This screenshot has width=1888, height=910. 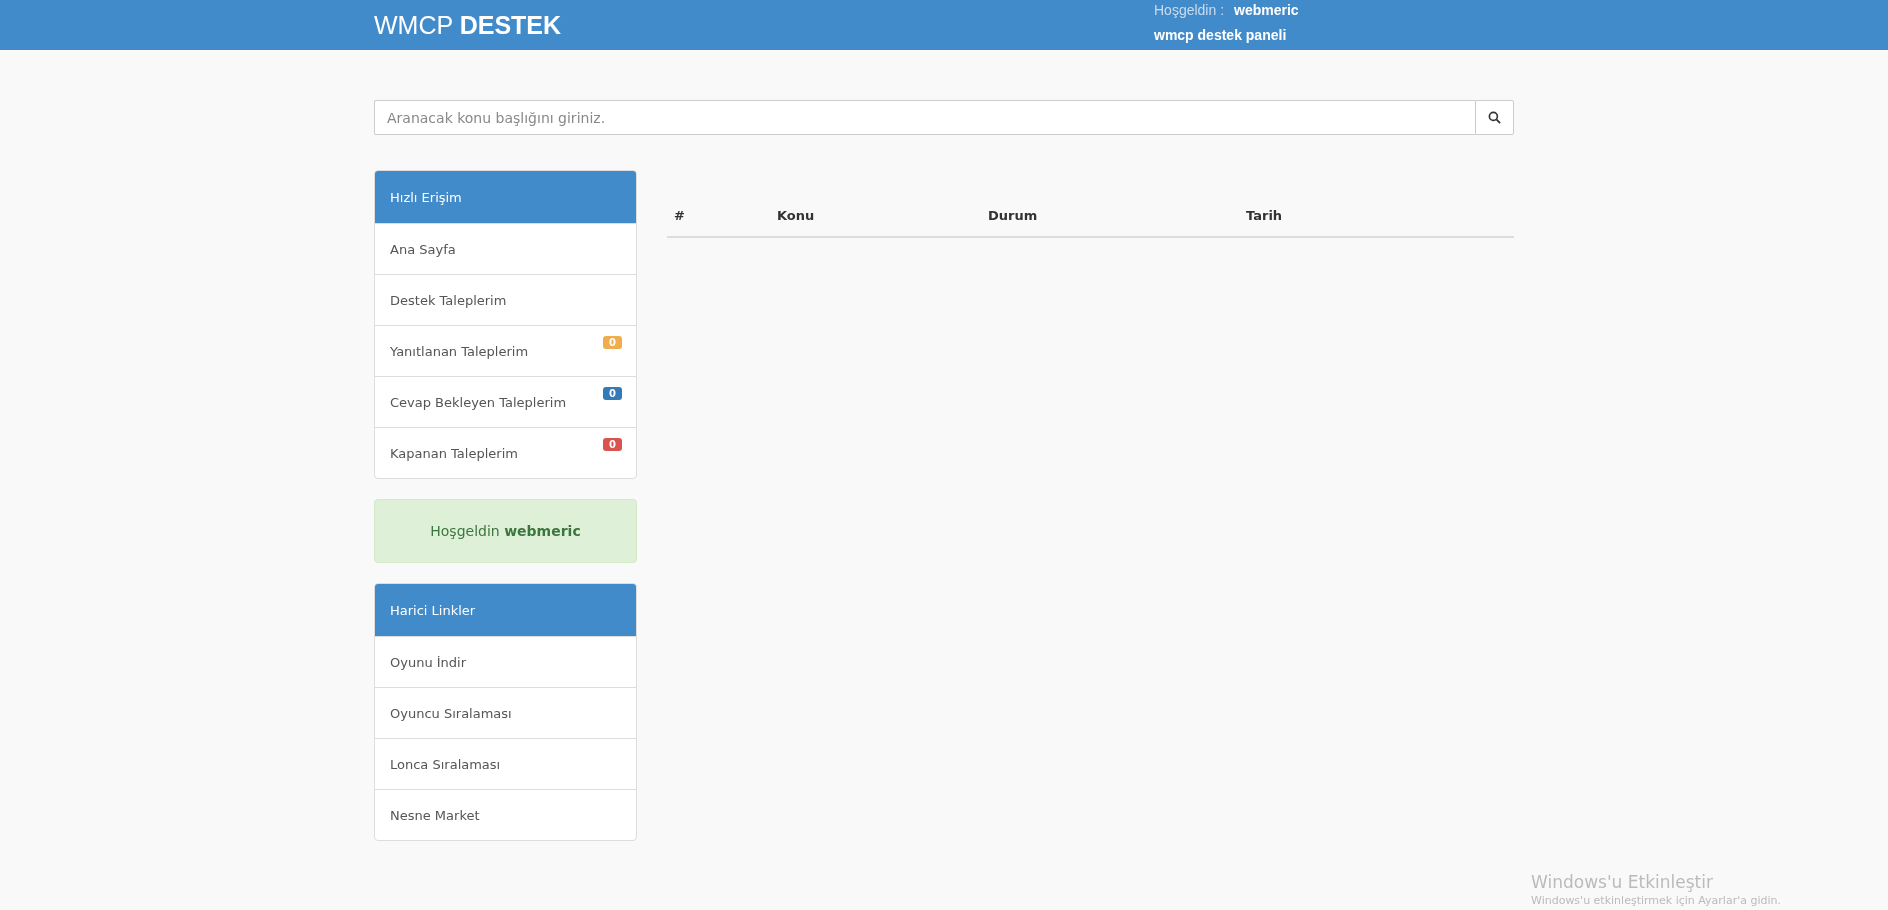 I want to click on activation-text: Windows'u etkinleştirmek için Ayarlar'a gidin., so click(x=1656, y=900).